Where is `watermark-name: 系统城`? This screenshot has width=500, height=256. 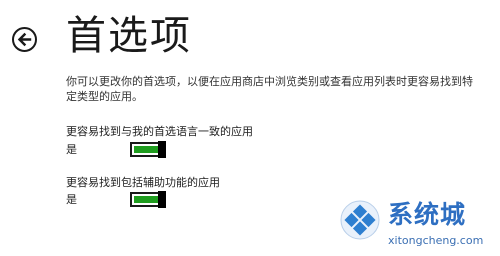 watermark-name: 系统城 is located at coordinates (427, 214).